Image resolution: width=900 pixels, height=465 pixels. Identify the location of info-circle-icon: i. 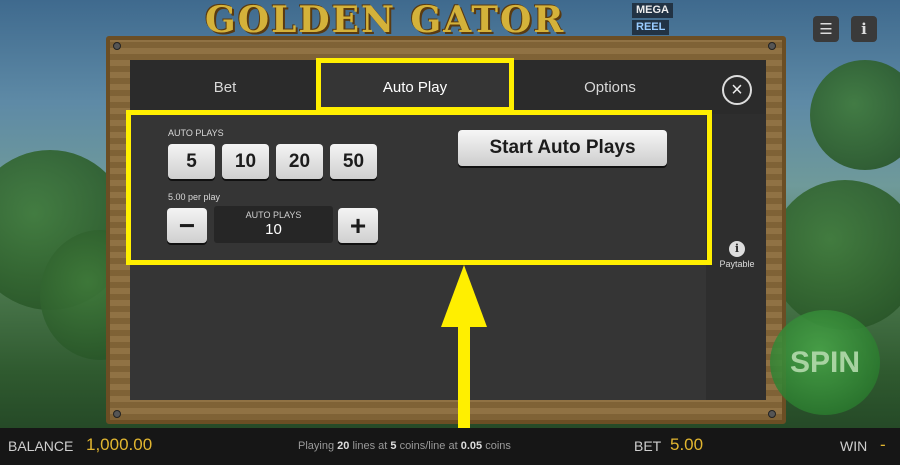
(737, 249).